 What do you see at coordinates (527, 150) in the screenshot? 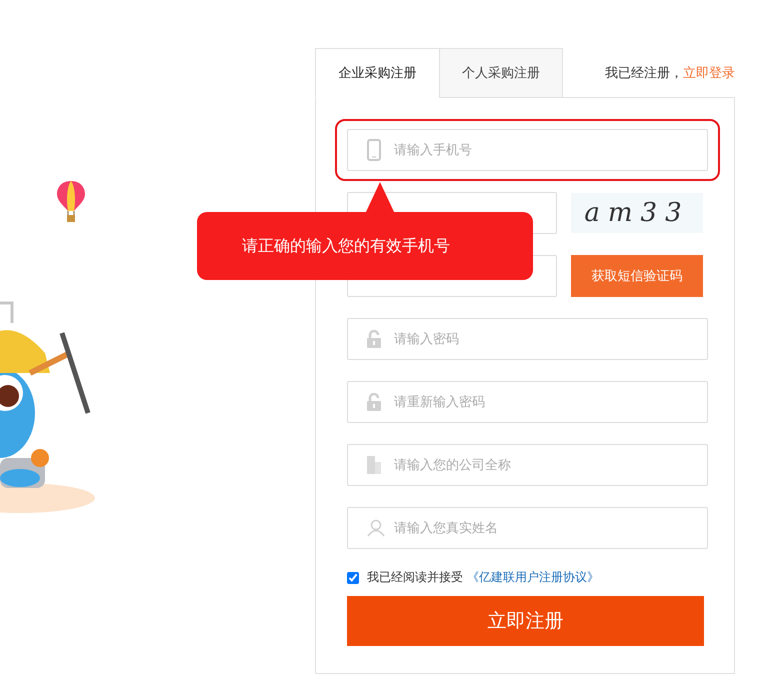
I see `phone-field: 请输入手机号` at bounding box center [527, 150].